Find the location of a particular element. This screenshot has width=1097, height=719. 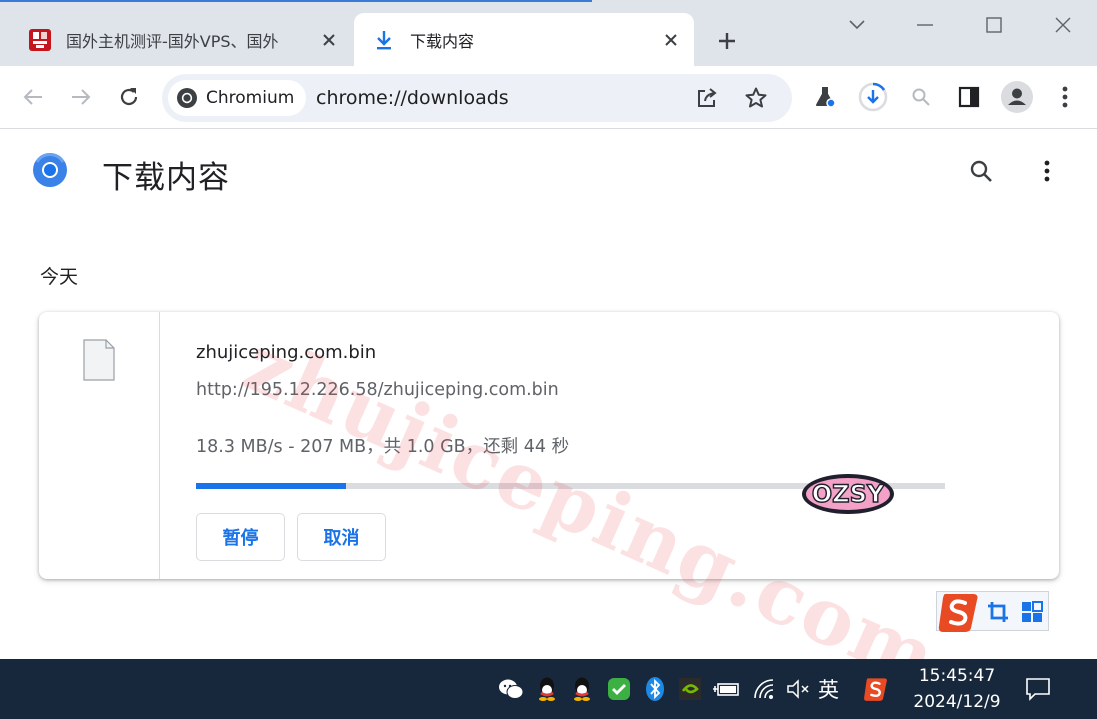

more-menu-icon is located at coordinates (1065, 97).